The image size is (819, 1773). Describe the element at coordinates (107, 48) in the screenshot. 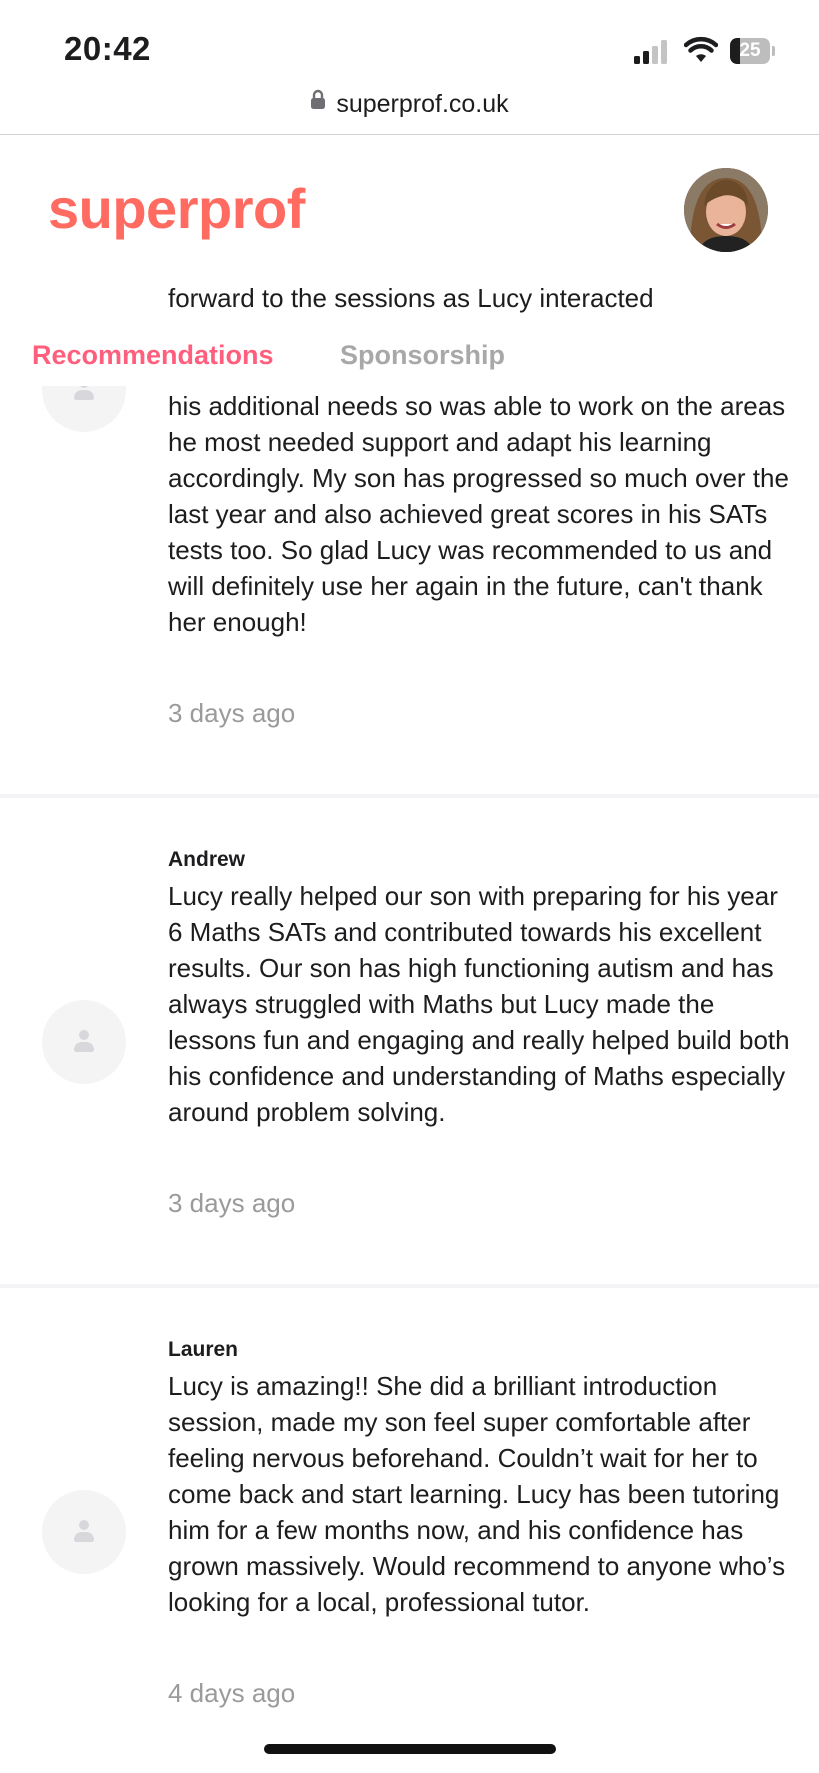

I see `status-time: 20:42` at that location.